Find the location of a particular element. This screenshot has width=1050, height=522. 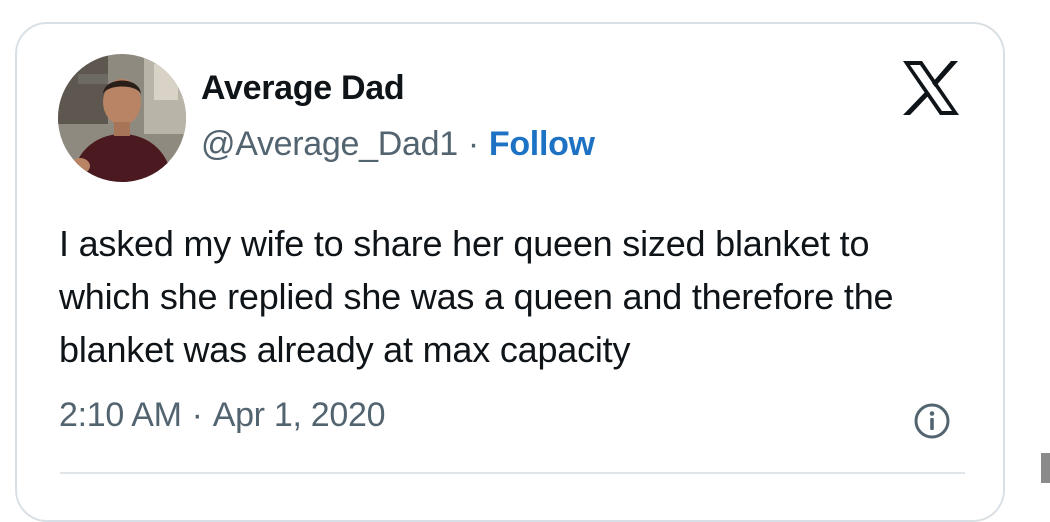

x-logo-icon is located at coordinates (931, 88).